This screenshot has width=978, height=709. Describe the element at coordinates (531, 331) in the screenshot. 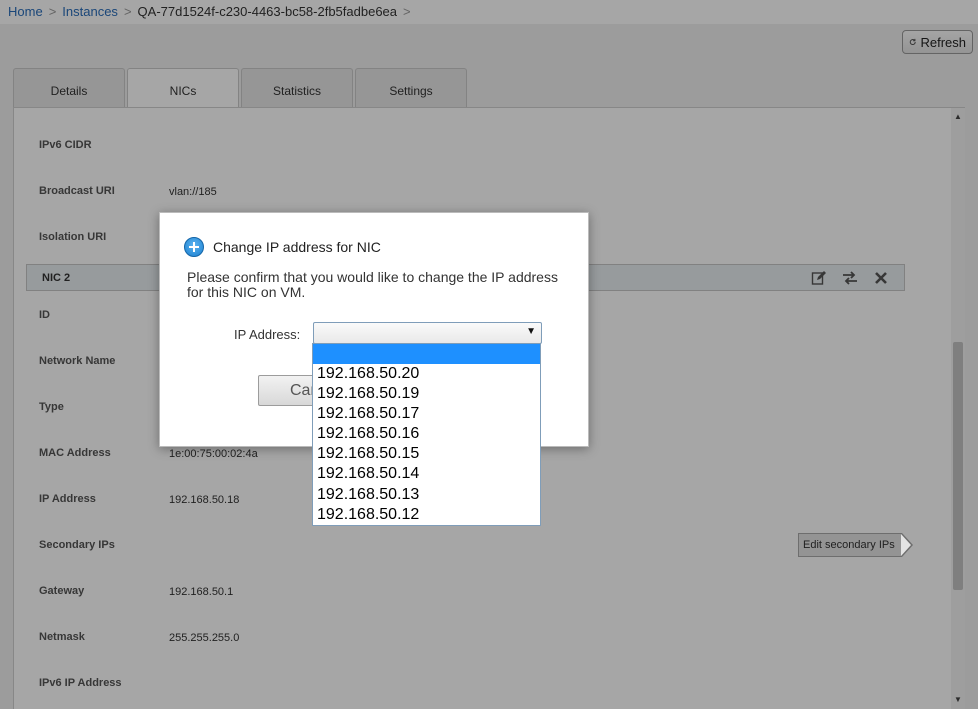

I see `chevron-down-icon: ▼` at that location.